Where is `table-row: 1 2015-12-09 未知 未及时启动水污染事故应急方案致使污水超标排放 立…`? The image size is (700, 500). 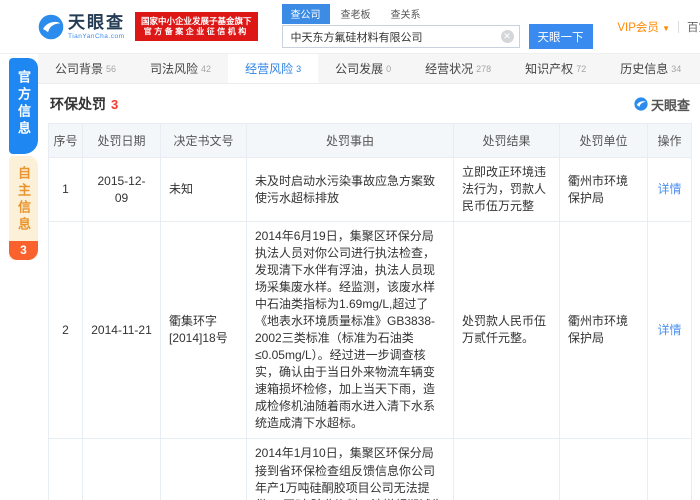
table-row: 1 2015-12-09 未知 未及时启动水污染事故应急方案致使污水超标排放 立… is located at coordinates (370, 189).